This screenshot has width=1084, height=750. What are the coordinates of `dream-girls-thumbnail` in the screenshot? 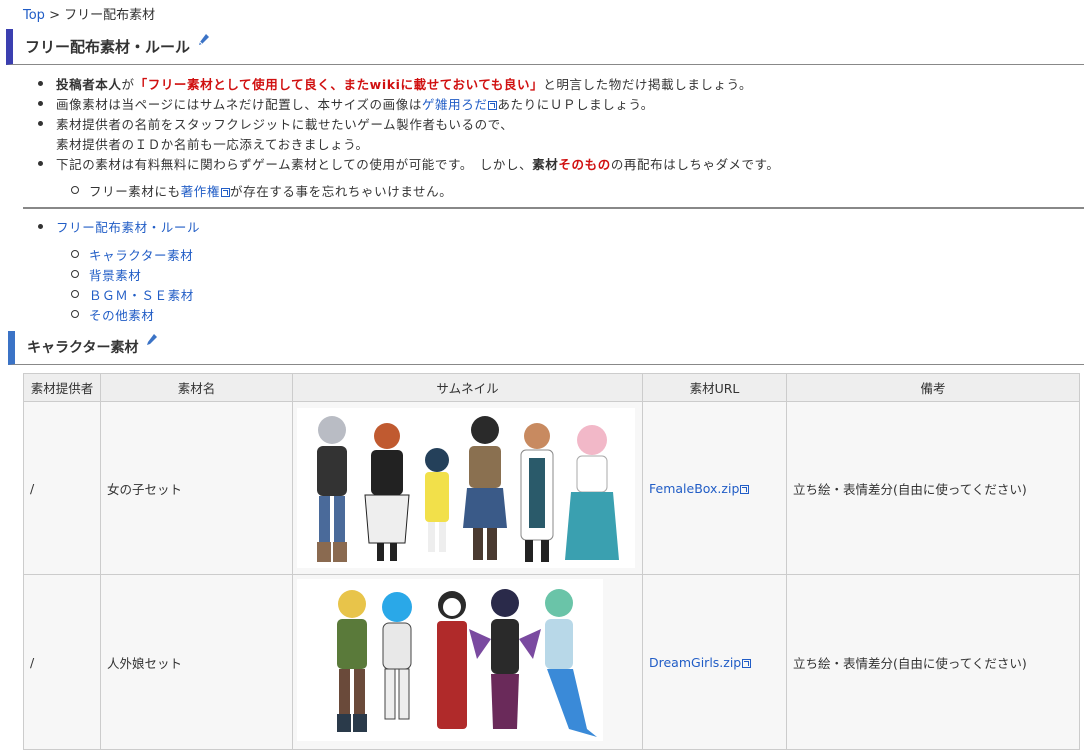 It's located at (450, 660).